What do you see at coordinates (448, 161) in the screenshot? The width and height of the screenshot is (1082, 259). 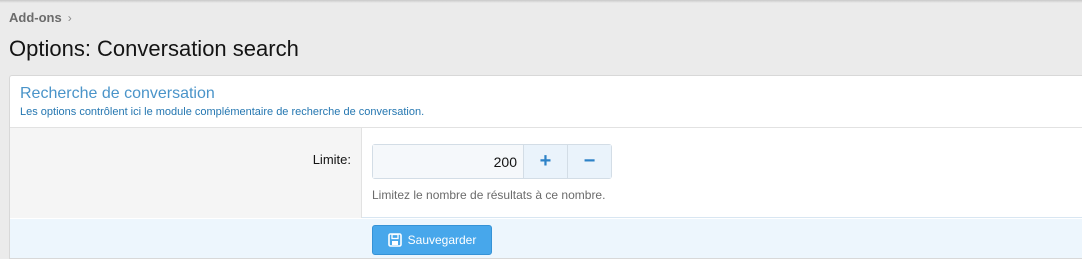 I see `limit-input` at bounding box center [448, 161].